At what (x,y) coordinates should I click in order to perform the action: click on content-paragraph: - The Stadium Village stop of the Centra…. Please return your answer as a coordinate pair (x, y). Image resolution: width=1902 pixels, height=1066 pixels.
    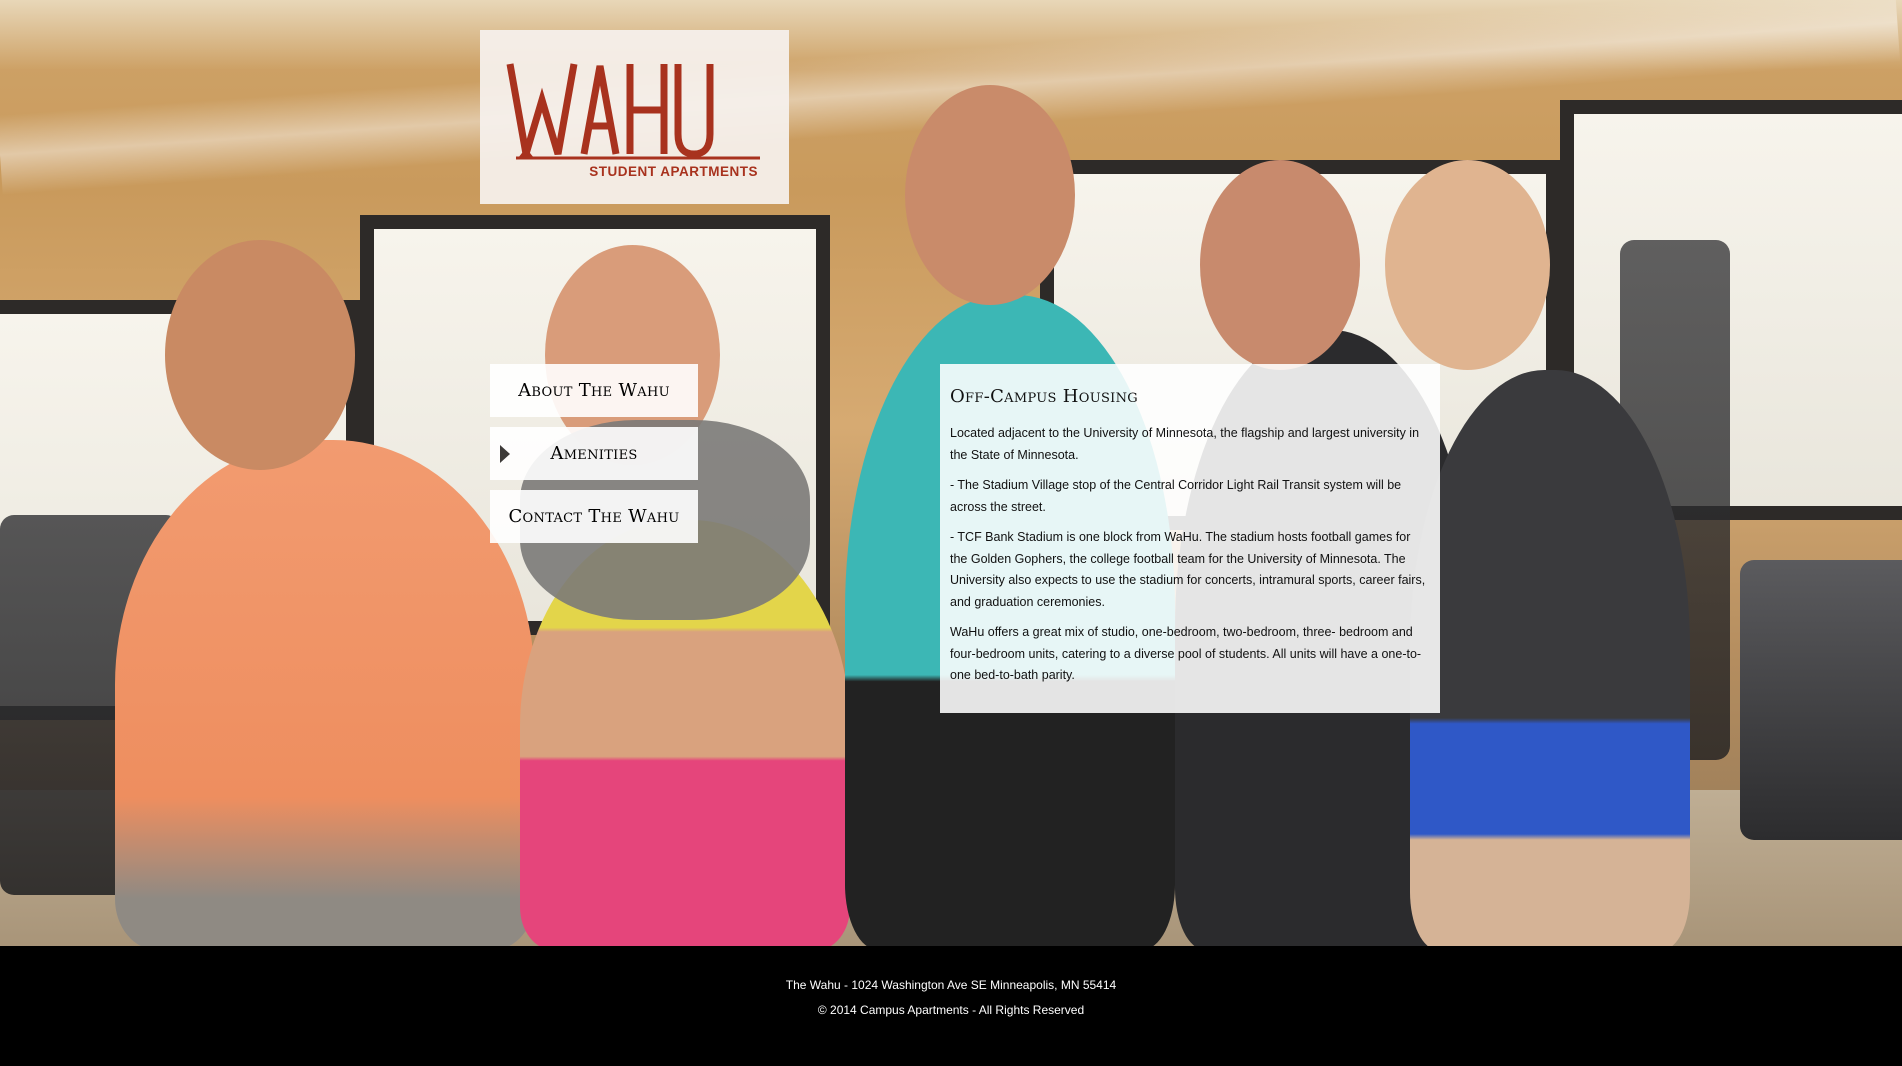
    Looking at the image, I should click on (1176, 496).